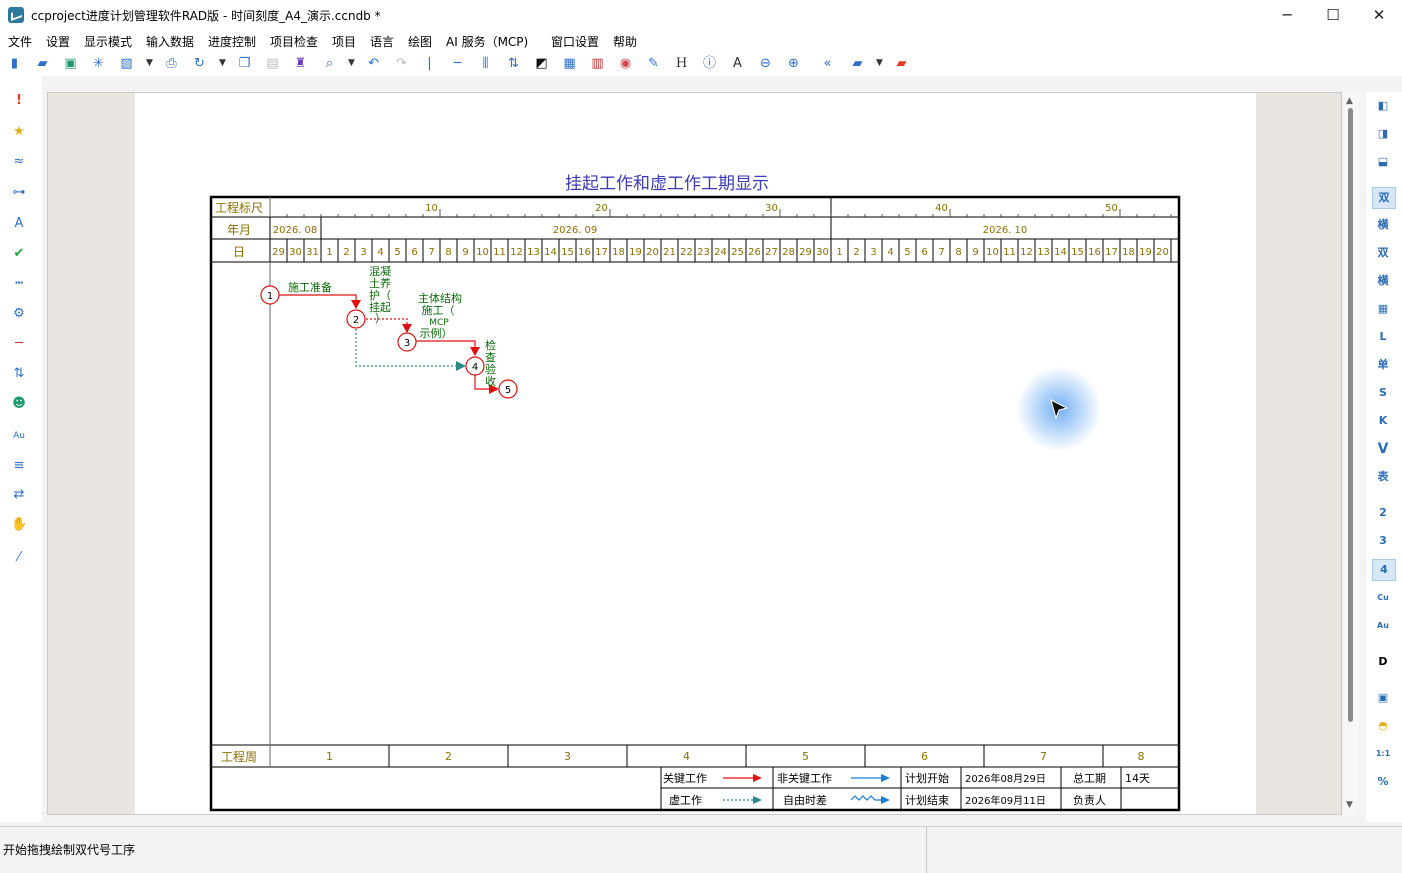  What do you see at coordinates (1383, 421) in the screenshot?
I see `k-button: K` at bounding box center [1383, 421].